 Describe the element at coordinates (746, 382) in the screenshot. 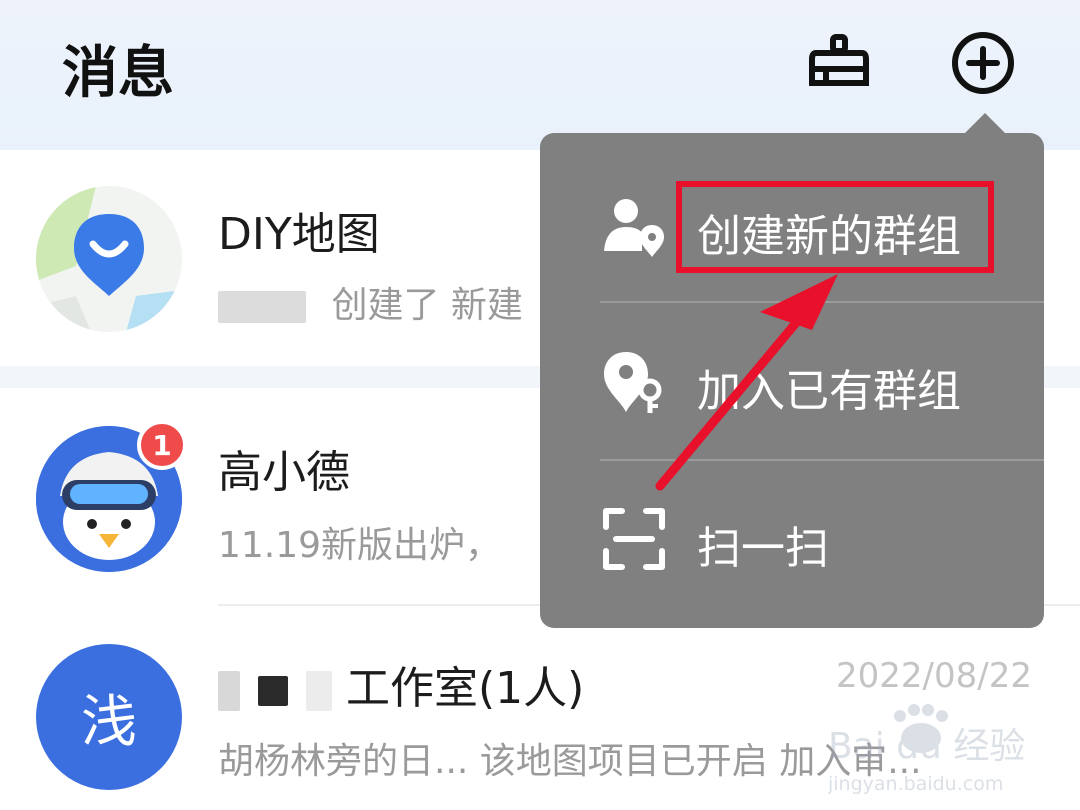

I see `annotation-arrow` at that location.